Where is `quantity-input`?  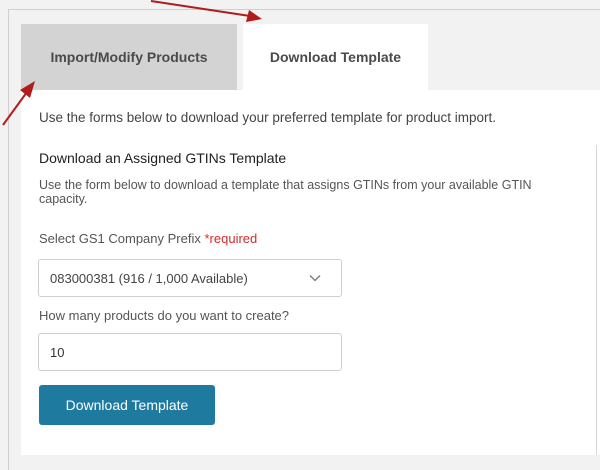
quantity-input is located at coordinates (190, 352).